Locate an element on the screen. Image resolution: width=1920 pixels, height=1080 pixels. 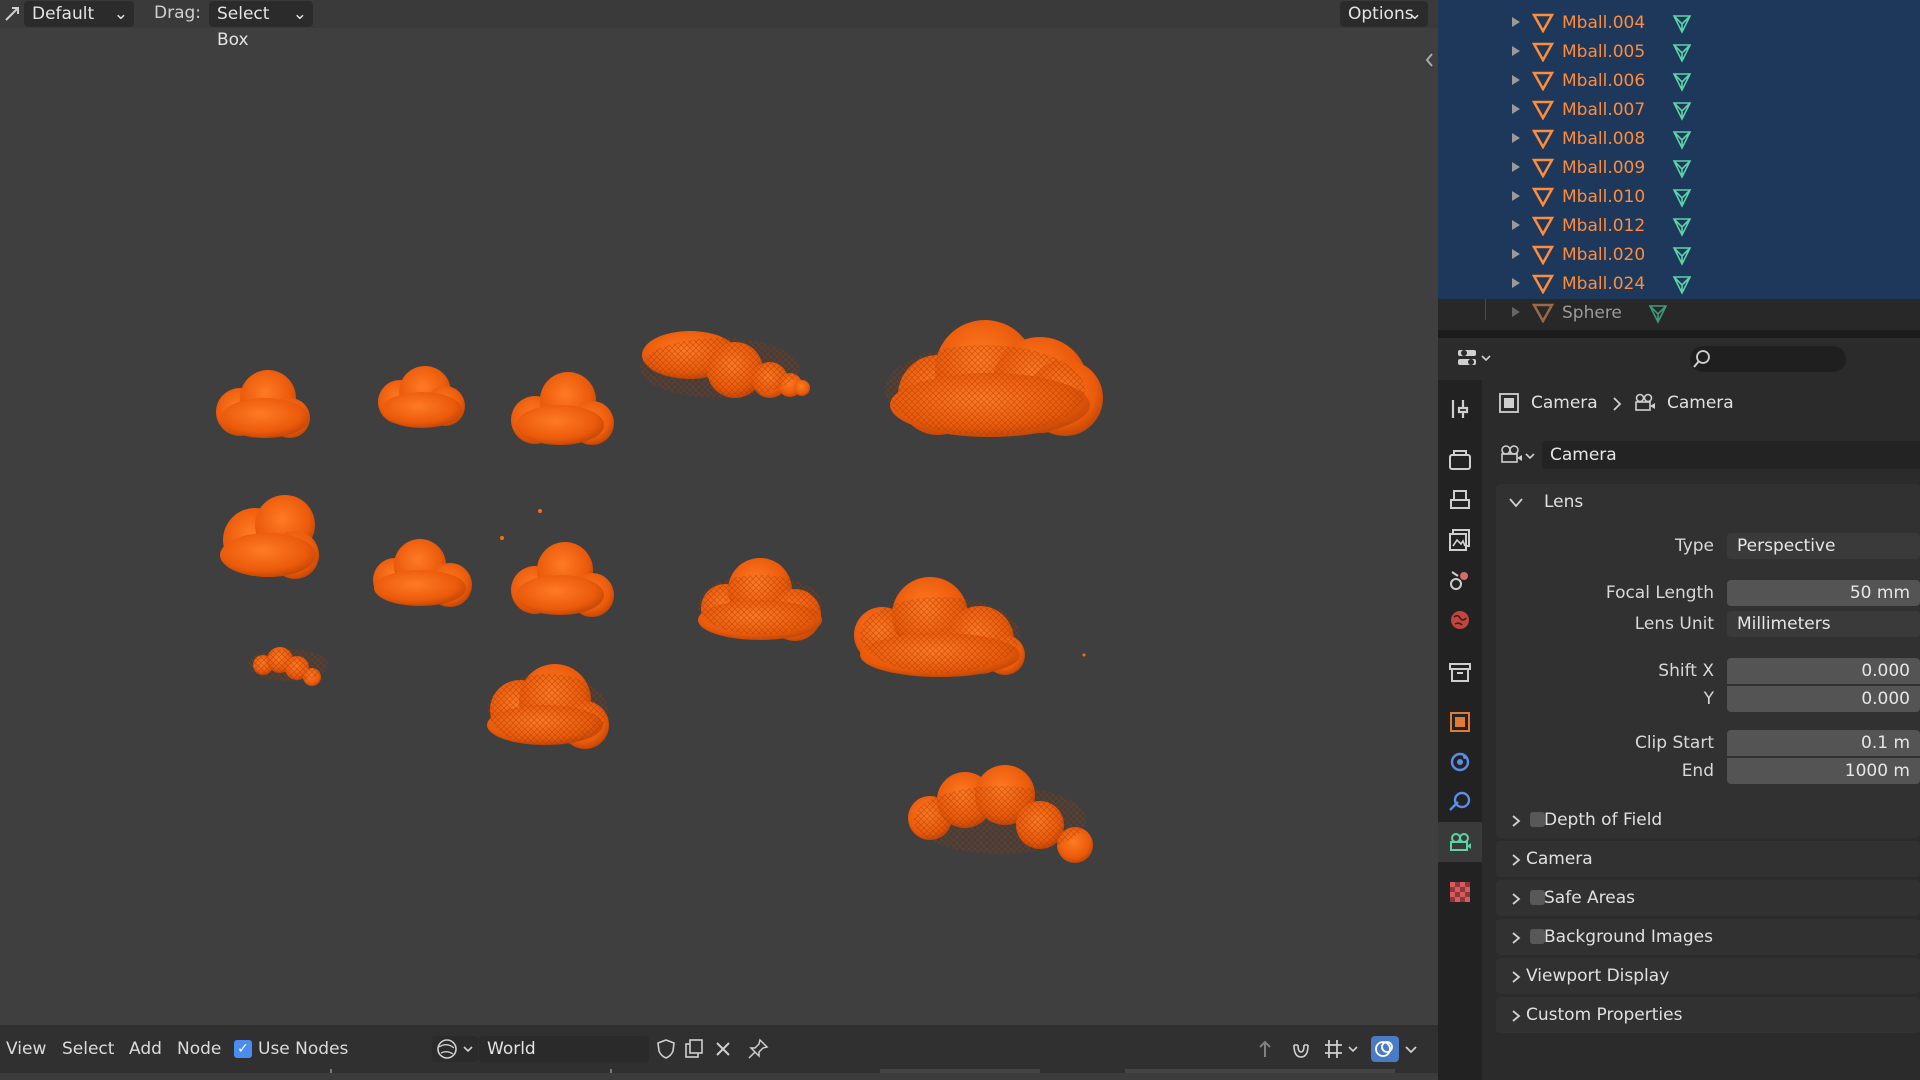
safe-areas-checkbox is located at coordinates (1537, 897).